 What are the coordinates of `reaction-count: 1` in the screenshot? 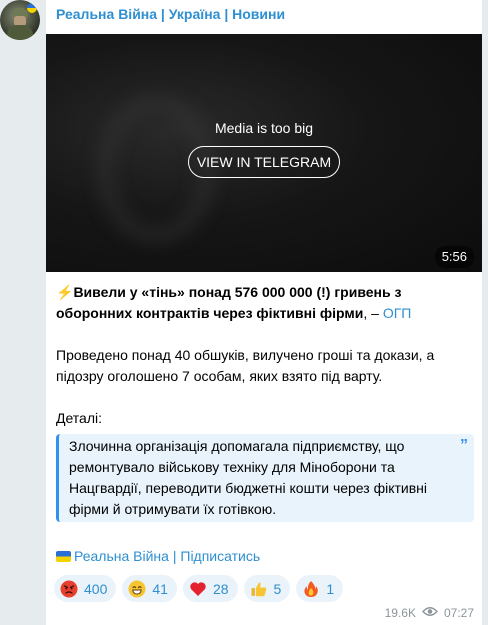 It's located at (330, 588).